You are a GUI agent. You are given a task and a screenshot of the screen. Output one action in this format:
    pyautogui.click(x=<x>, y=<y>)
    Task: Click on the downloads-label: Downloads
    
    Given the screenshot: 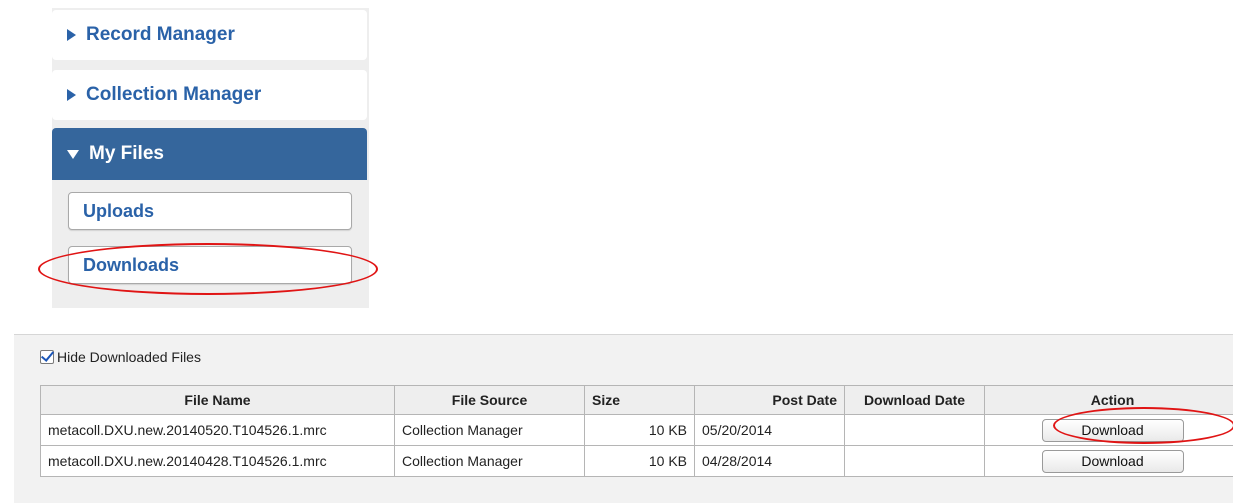 What is the action you would take?
    pyautogui.click(x=131, y=265)
    